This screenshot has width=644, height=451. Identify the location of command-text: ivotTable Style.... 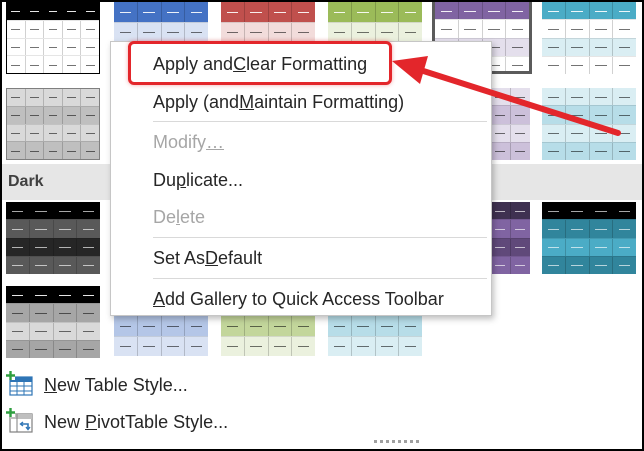
(163, 421).